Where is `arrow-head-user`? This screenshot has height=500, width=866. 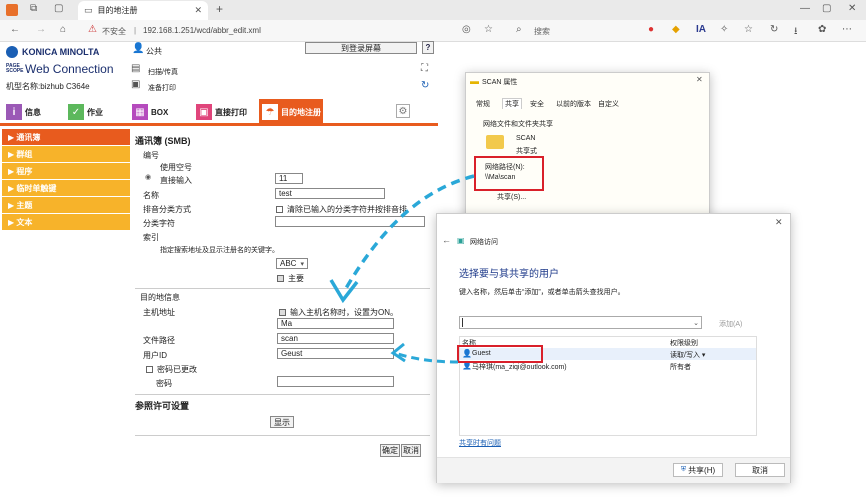 arrow-head-user is located at coordinates (398, 352).